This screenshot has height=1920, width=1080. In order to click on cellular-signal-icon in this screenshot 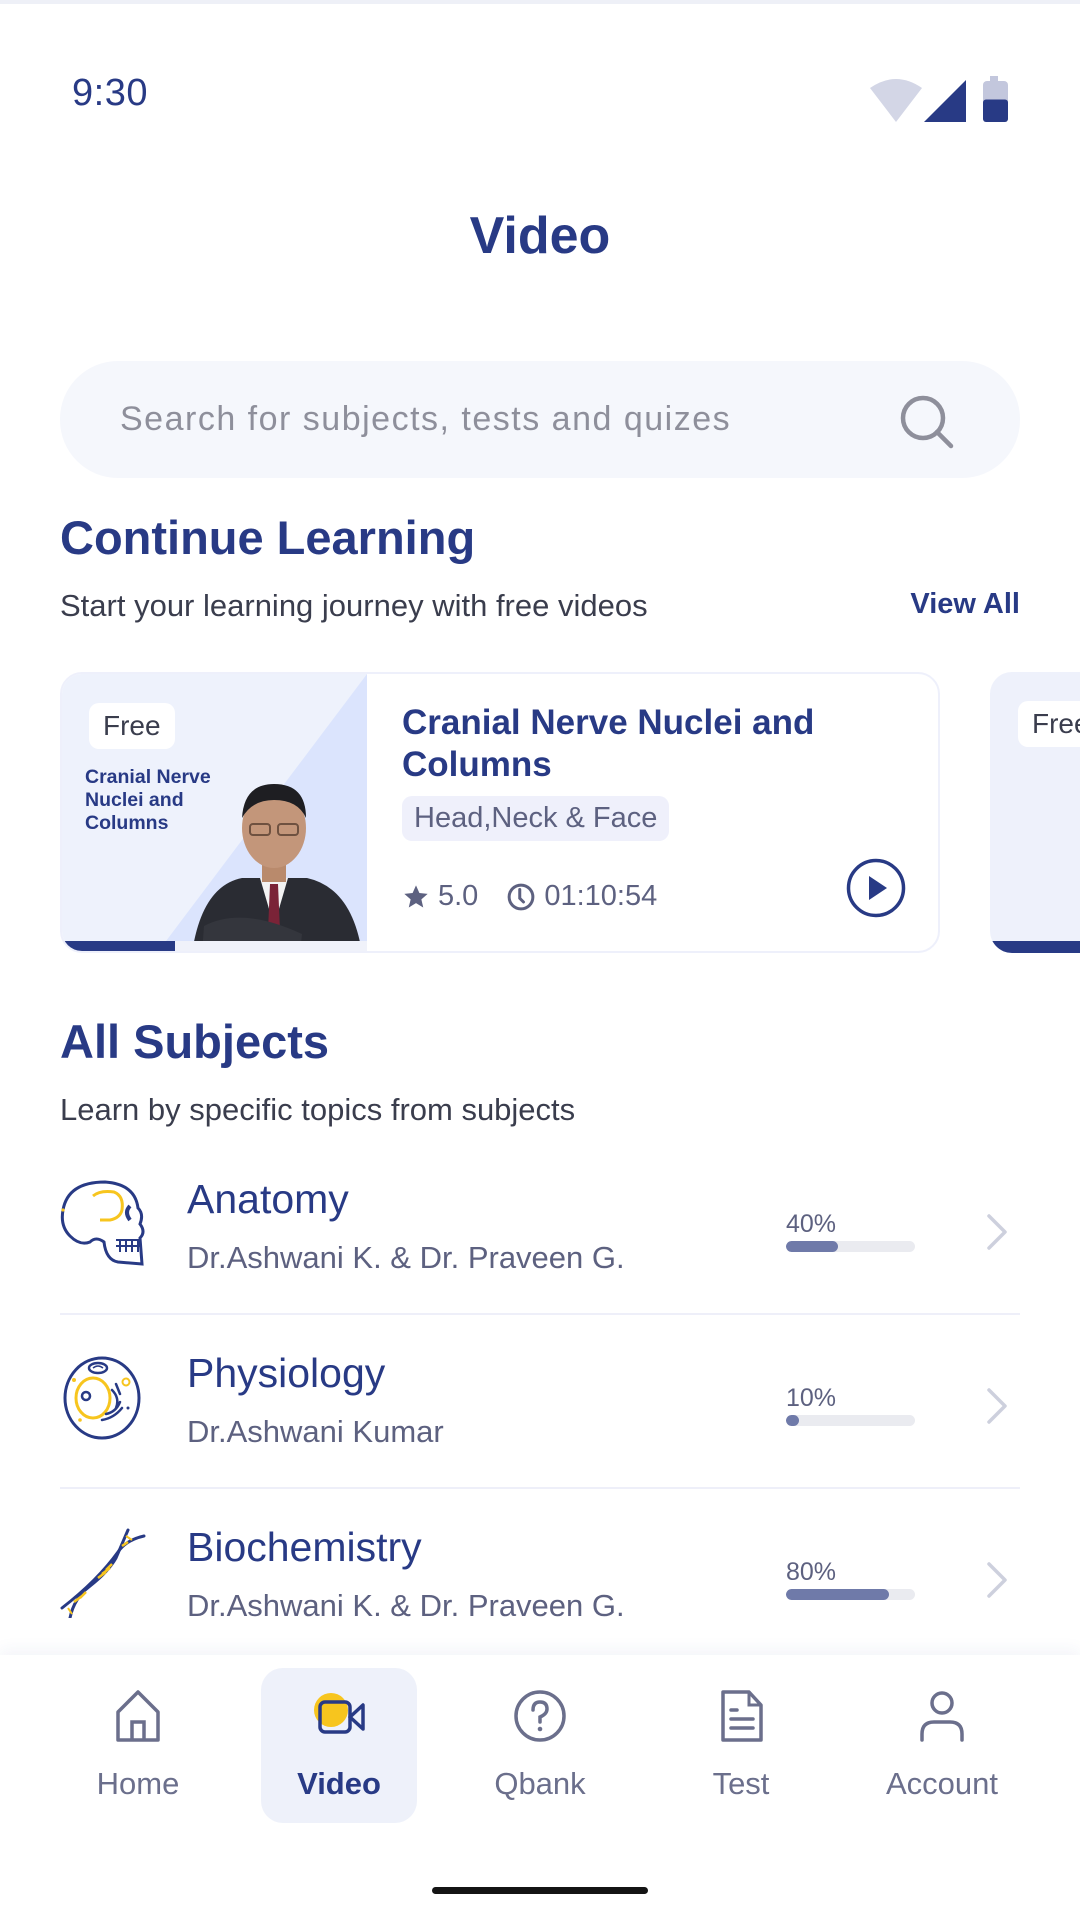, I will do `click(945, 101)`.